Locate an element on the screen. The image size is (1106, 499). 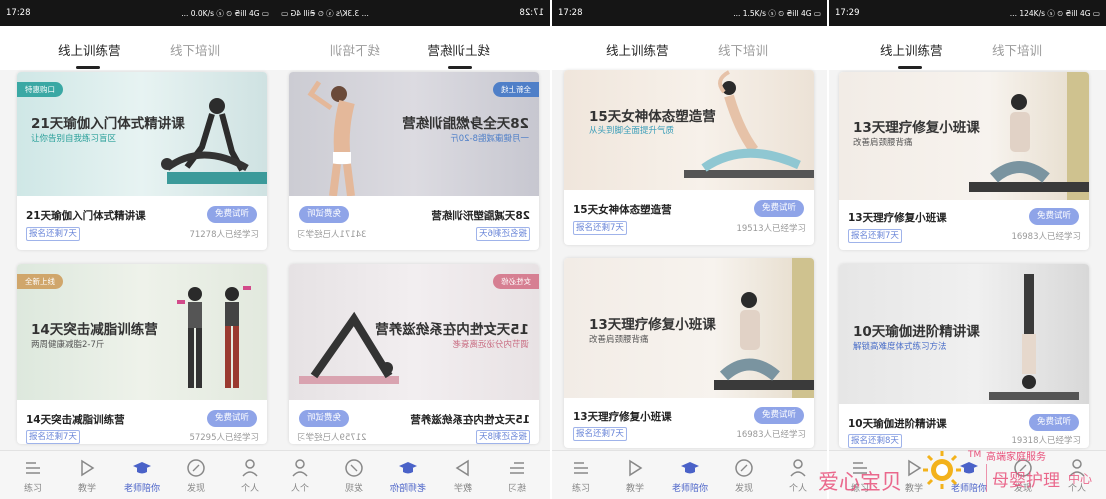
watermark-center-text: 中心 is located at coordinates (1080, 479).